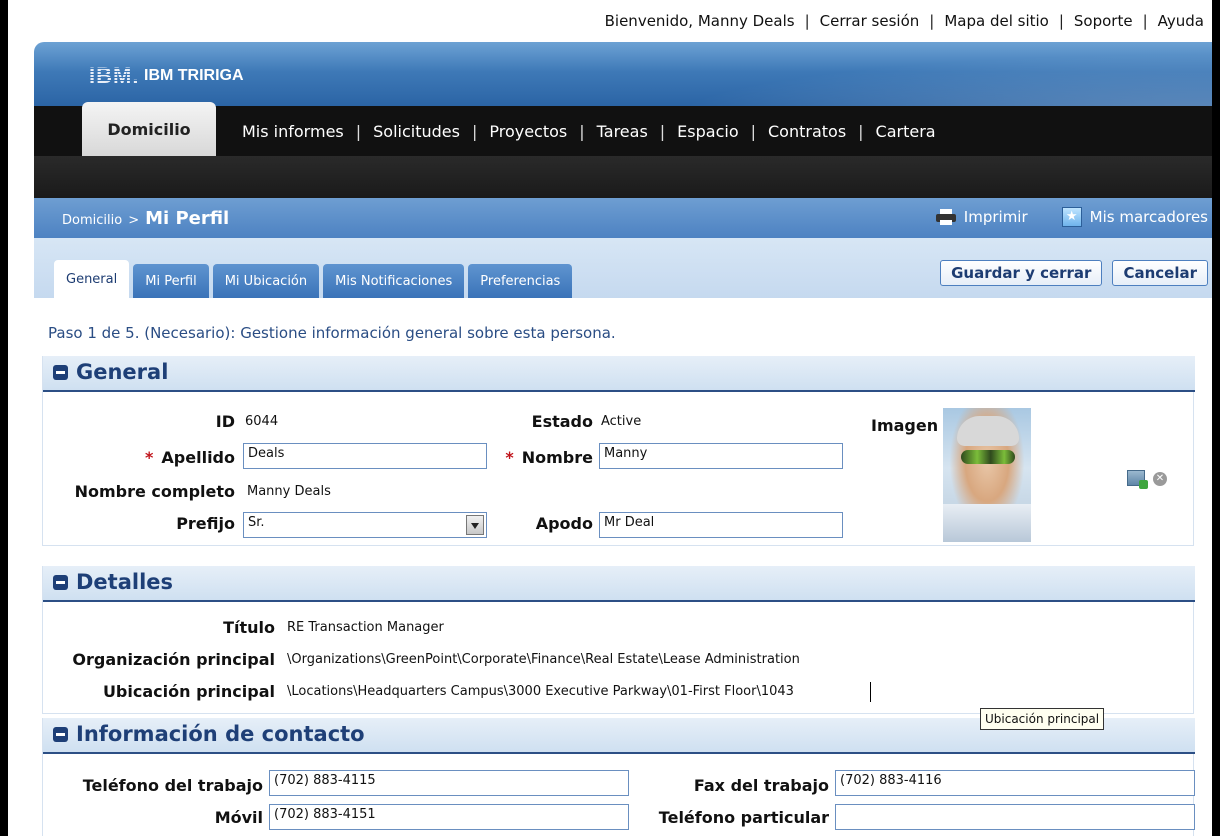  I want to click on bookmark-icon: ★, so click(1071, 217).